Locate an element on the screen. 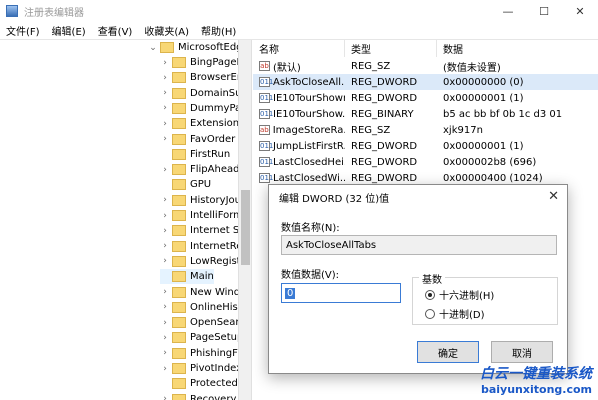 The image size is (598, 400). dialog-title: 编辑 DWORD (32 位)值 is located at coordinates (334, 199).